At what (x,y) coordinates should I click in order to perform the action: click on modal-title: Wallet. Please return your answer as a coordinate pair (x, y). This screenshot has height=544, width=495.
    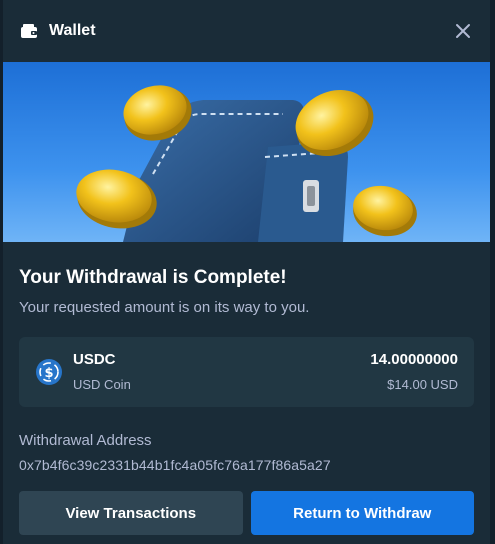
    Looking at the image, I should click on (72, 30).